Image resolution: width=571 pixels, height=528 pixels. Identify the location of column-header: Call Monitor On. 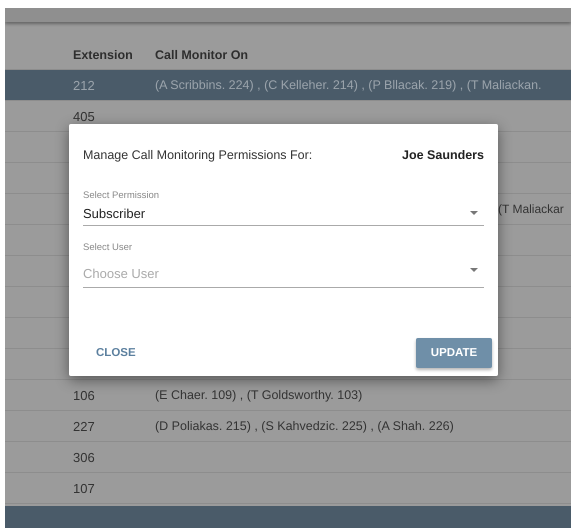
(201, 55).